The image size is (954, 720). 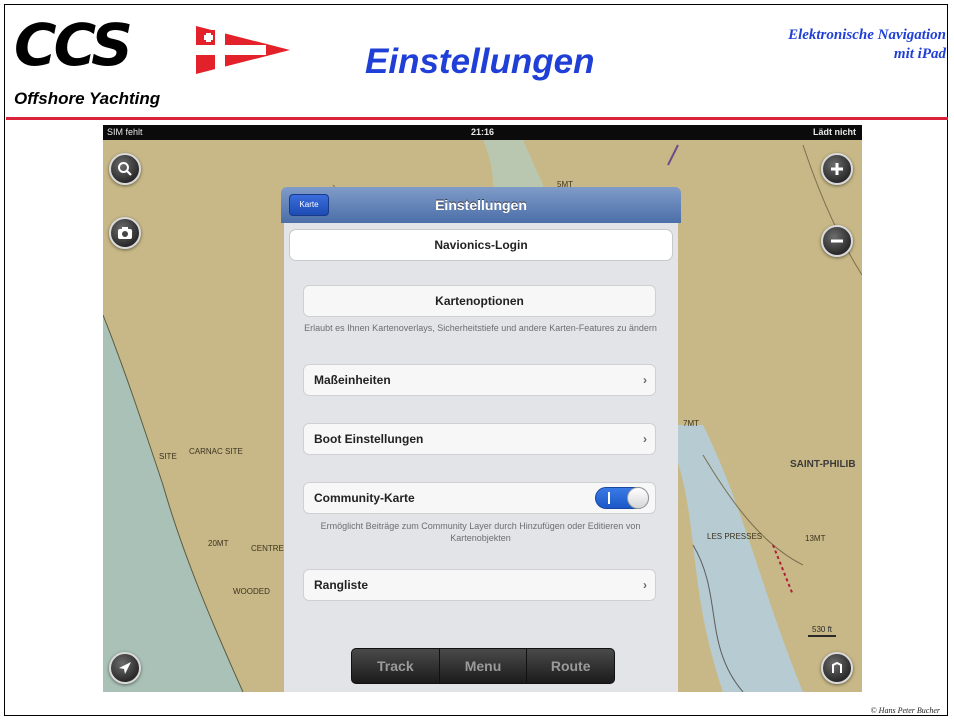 What do you see at coordinates (168, 456) in the screenshot?
I see `map-label: SITE` at bounding box center [168, 456].